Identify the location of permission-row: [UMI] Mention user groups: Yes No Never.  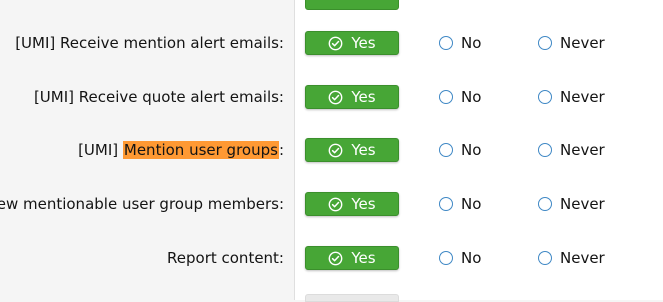
(331, 150).